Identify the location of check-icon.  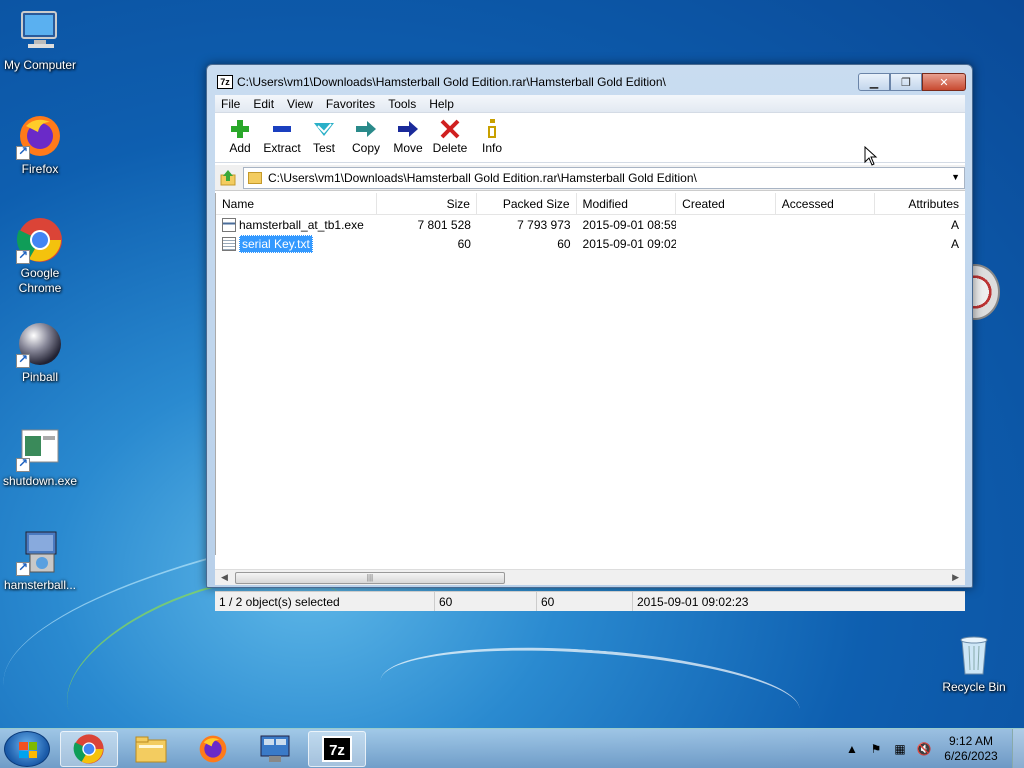
(324, 129).